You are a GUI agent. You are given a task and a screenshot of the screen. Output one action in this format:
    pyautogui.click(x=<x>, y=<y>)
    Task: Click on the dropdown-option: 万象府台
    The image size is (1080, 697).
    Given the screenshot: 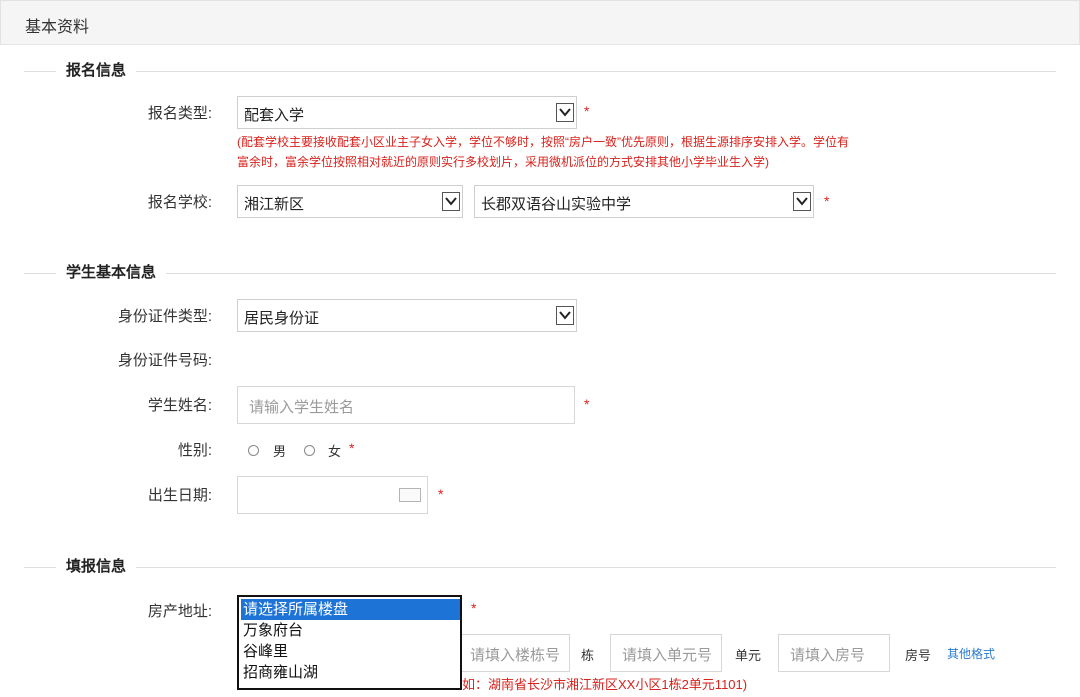 What is the action you would take?
    pyautogui.click(x=350, y=630)
    